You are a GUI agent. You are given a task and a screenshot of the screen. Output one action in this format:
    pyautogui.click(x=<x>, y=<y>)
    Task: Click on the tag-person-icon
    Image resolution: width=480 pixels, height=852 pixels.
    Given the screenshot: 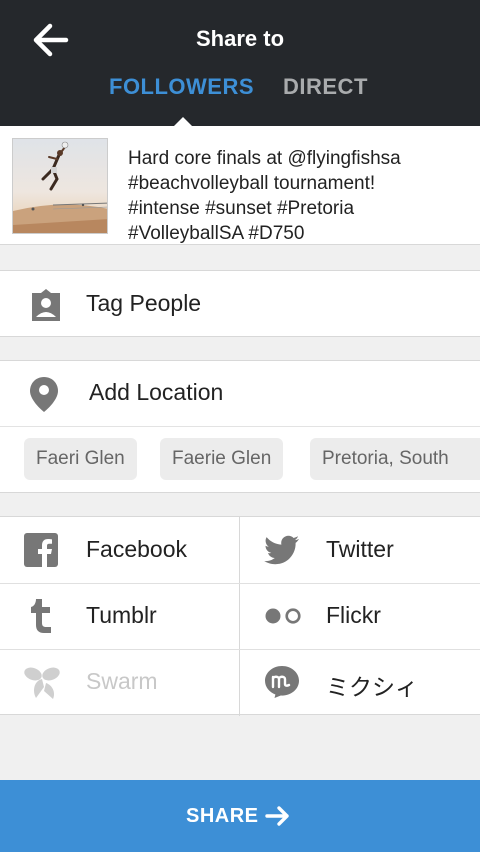 What is the action you would take?
    pyautogui.click(x=46, y=307)
    